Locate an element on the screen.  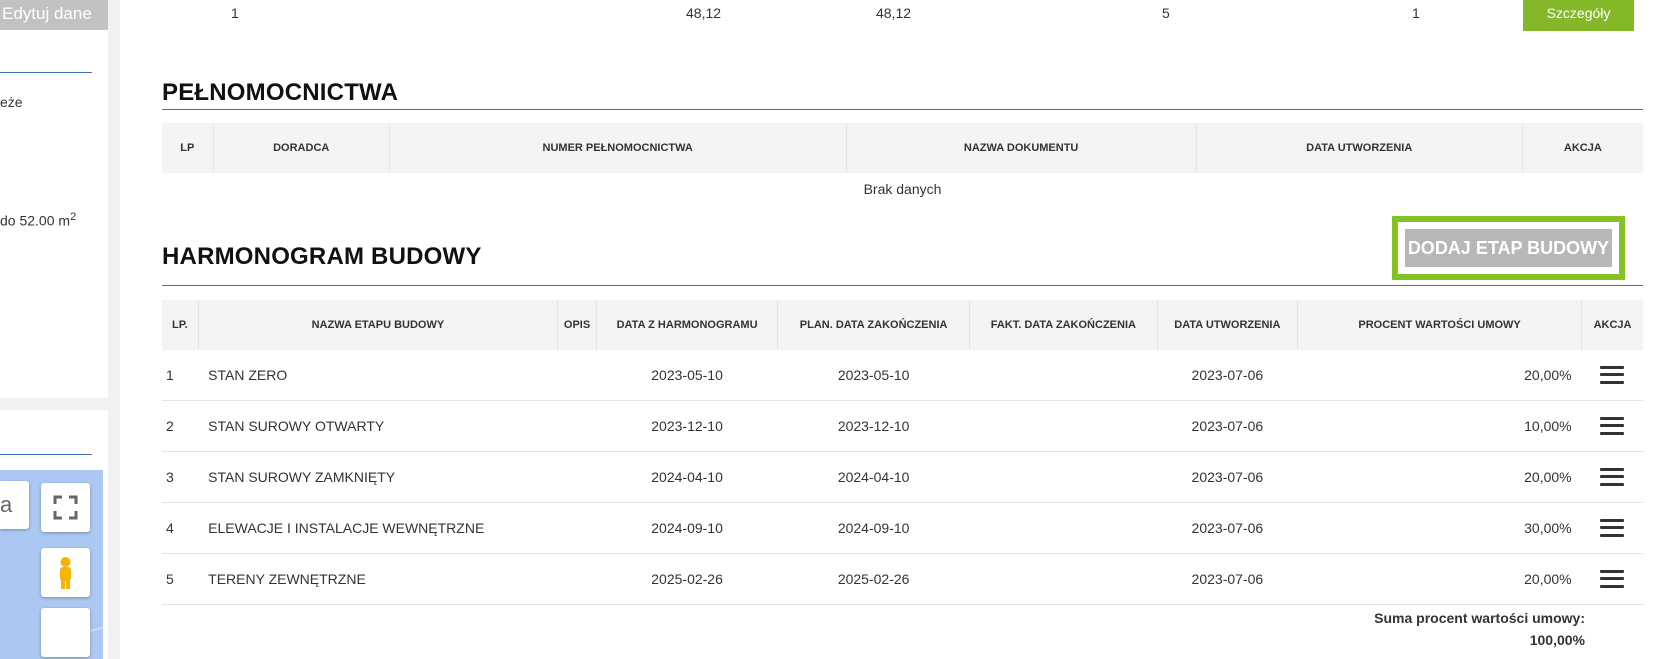
add-stage-highlight: DODAJ ETAP BUDOWY is located at coordinates (1508, 248).